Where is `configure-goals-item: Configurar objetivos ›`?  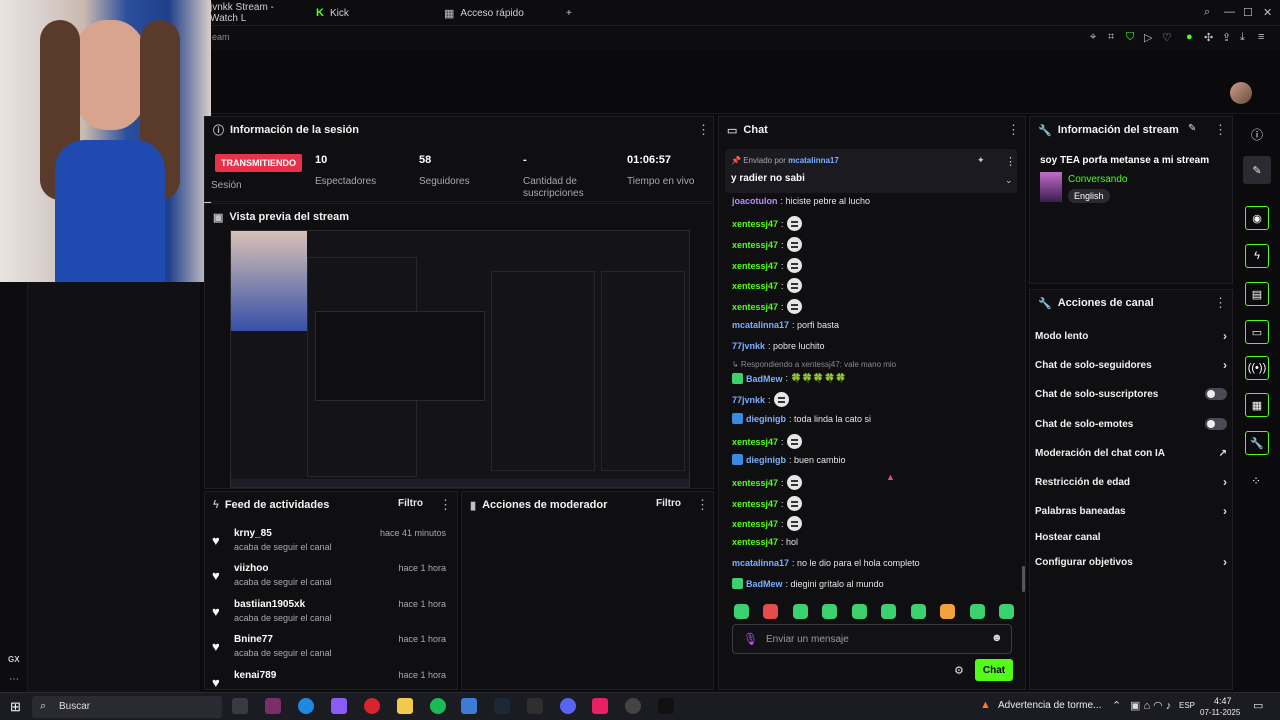 configure-goals-item: Configurar objetivos › is located at coordinates (1131, 562).